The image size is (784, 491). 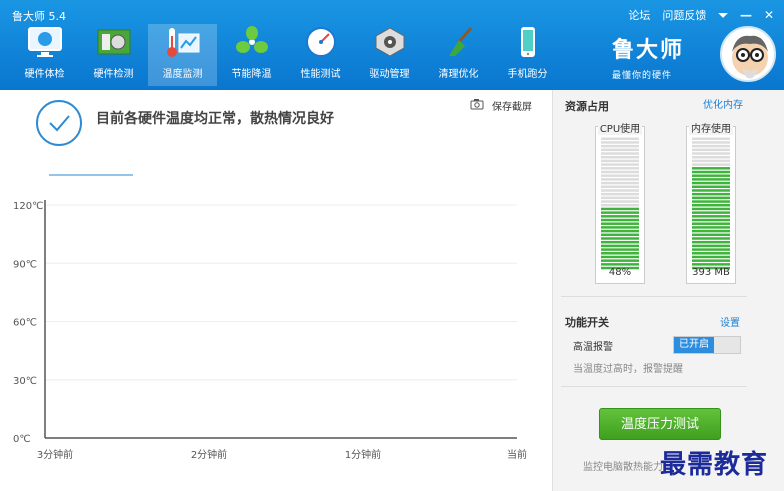 I want to click on cpu-meter: CPU使用, so click(x=620, y=204).